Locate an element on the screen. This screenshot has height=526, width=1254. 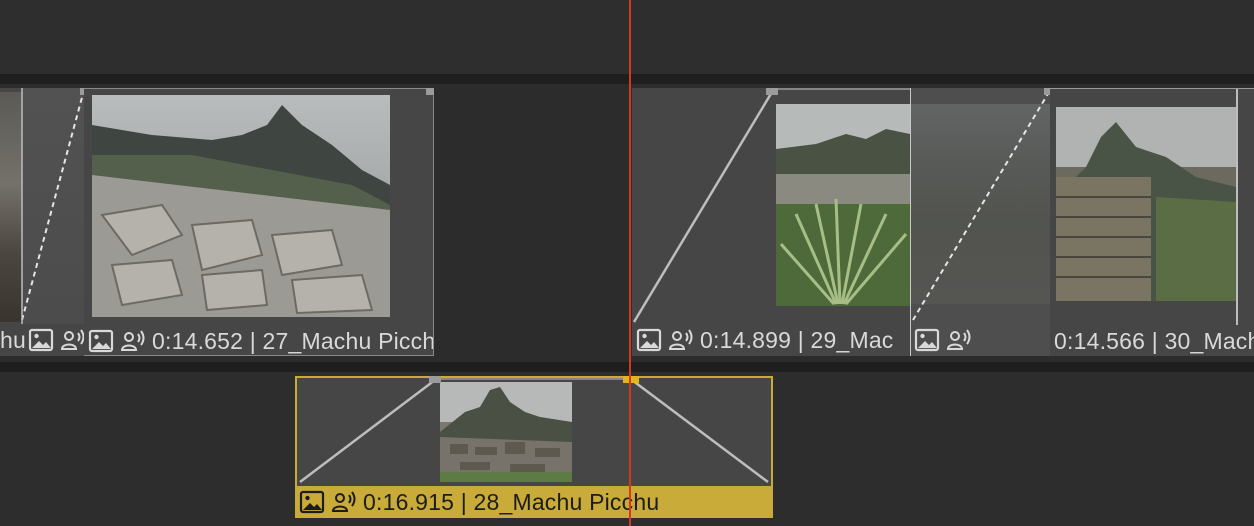
clip-label: 0:16.915 | 28_Machu Picchu is located at coordinates (511, 501).